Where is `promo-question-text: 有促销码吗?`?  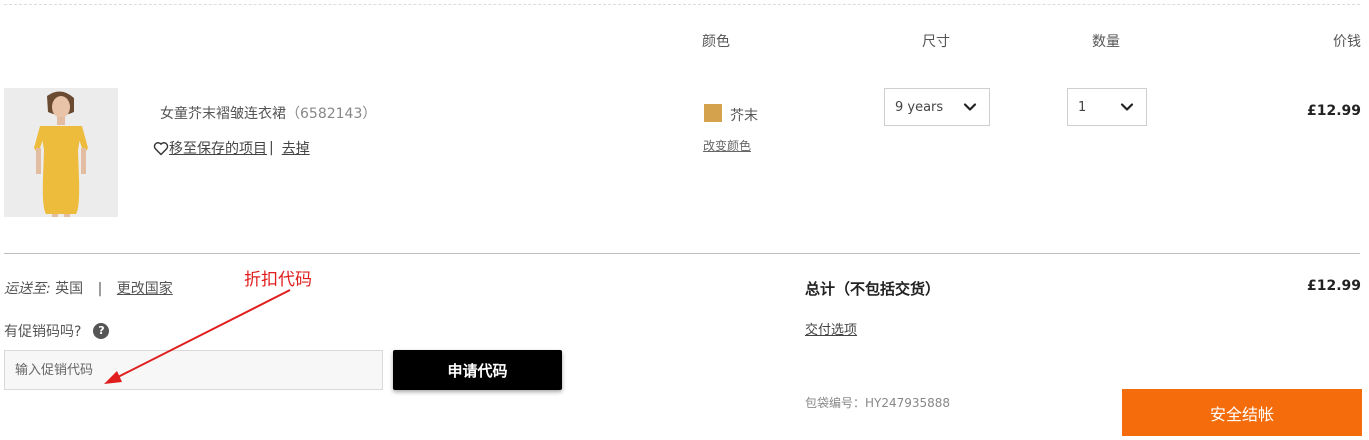 promo-question-text: 有促销码吗? is located at coordinates (43, 332).